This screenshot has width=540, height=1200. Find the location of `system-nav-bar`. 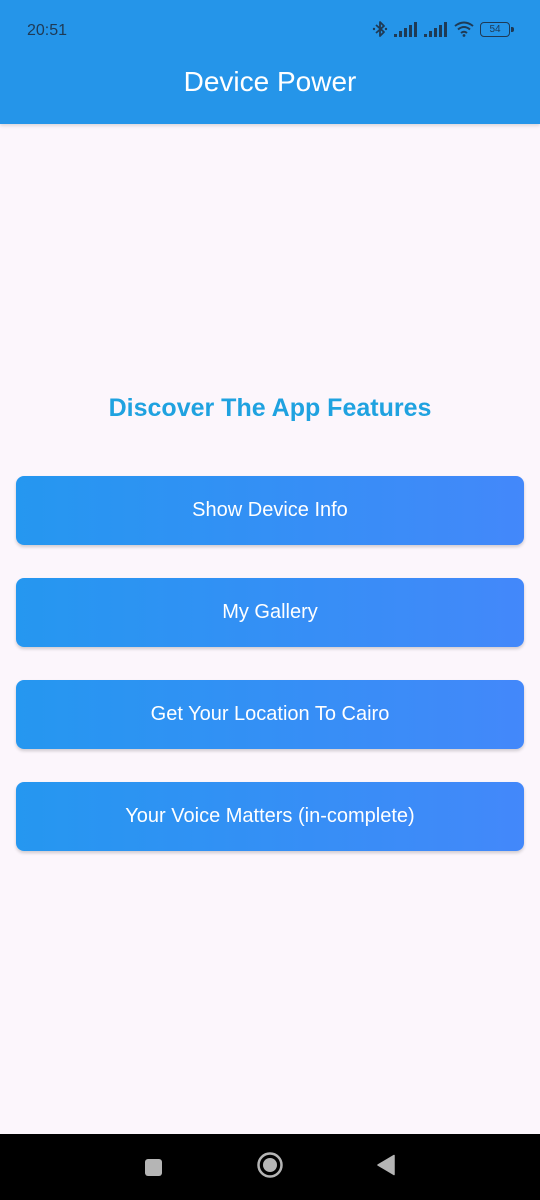

system-nav-bar is located at coordinates (270, 1167).